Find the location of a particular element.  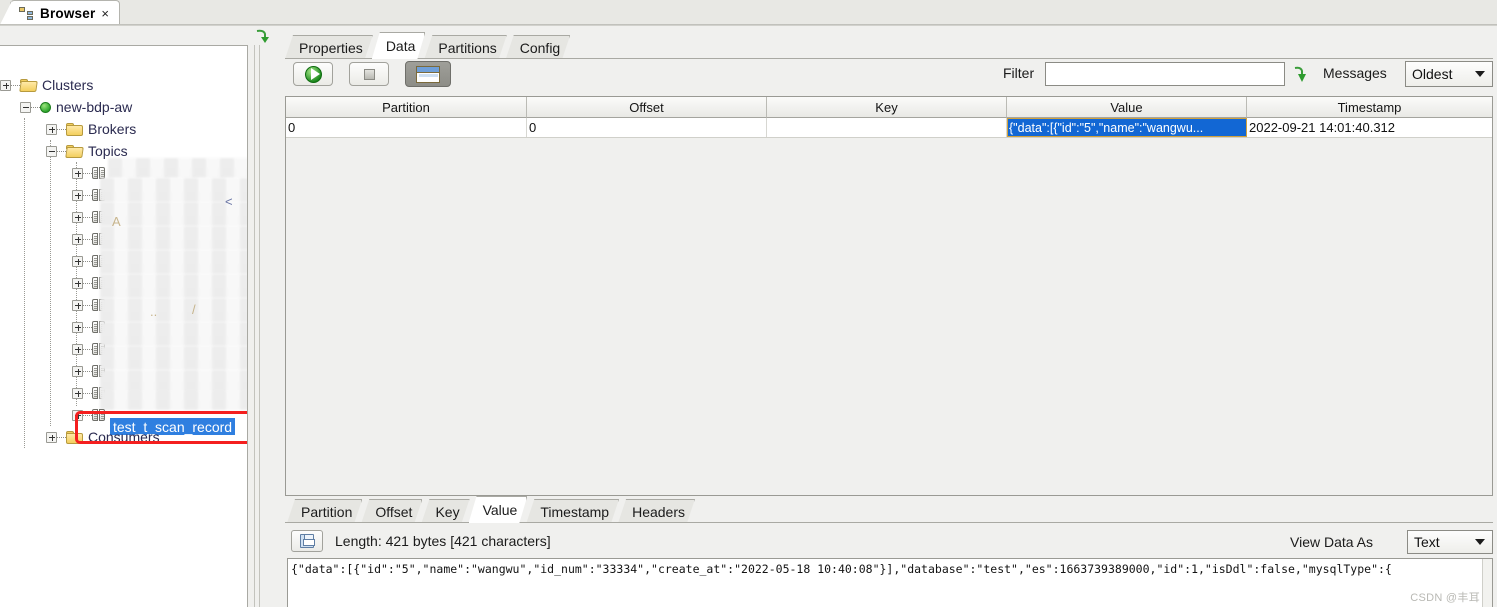

view-data-as-label: View Data As is located at coordinates (1332, 542).